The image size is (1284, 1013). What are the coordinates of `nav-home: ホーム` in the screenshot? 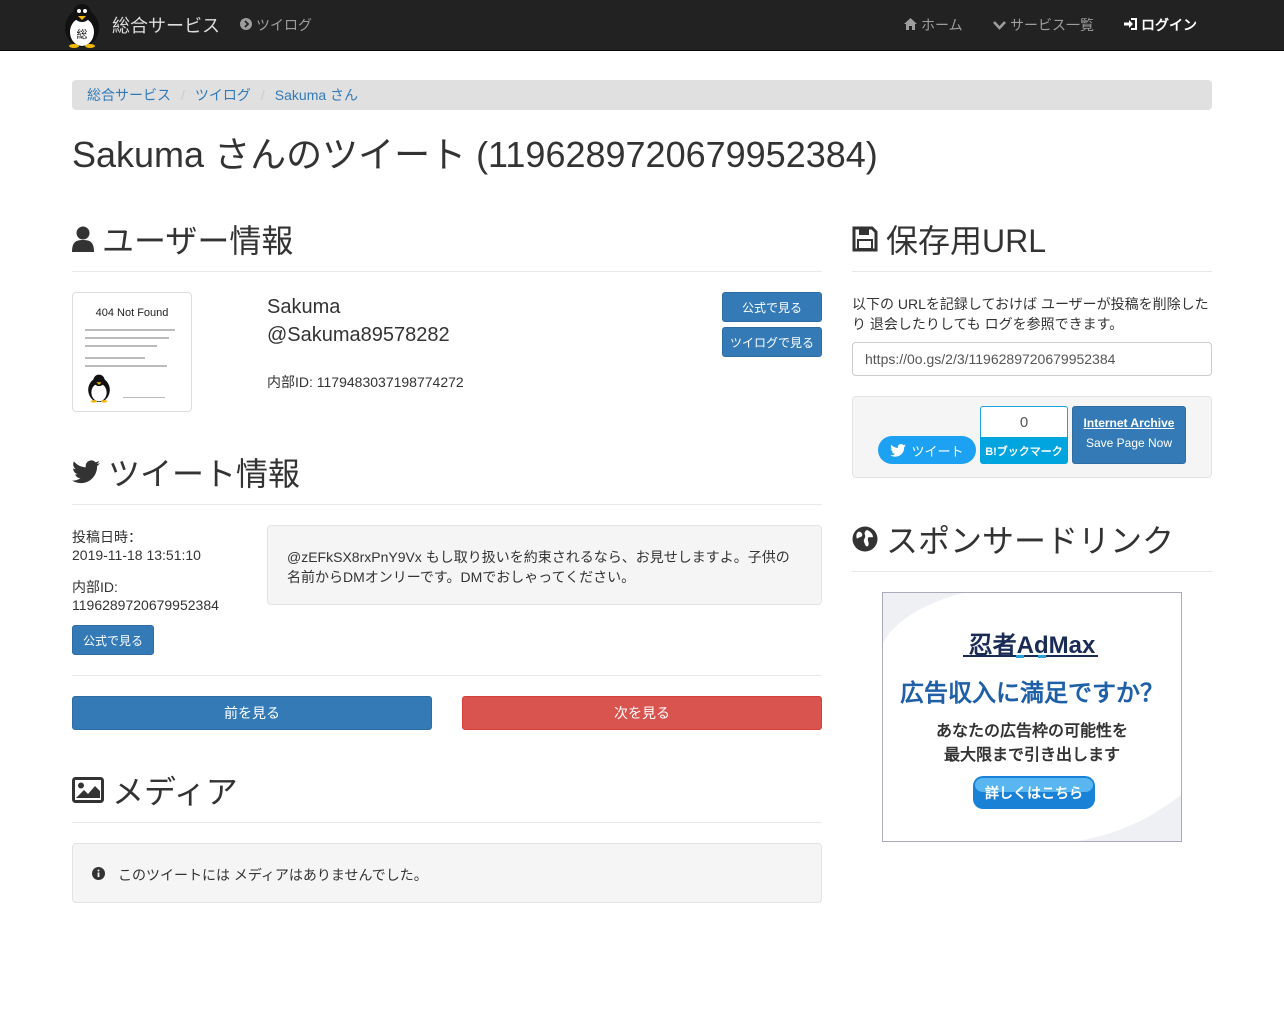 It's located at (933, 25).